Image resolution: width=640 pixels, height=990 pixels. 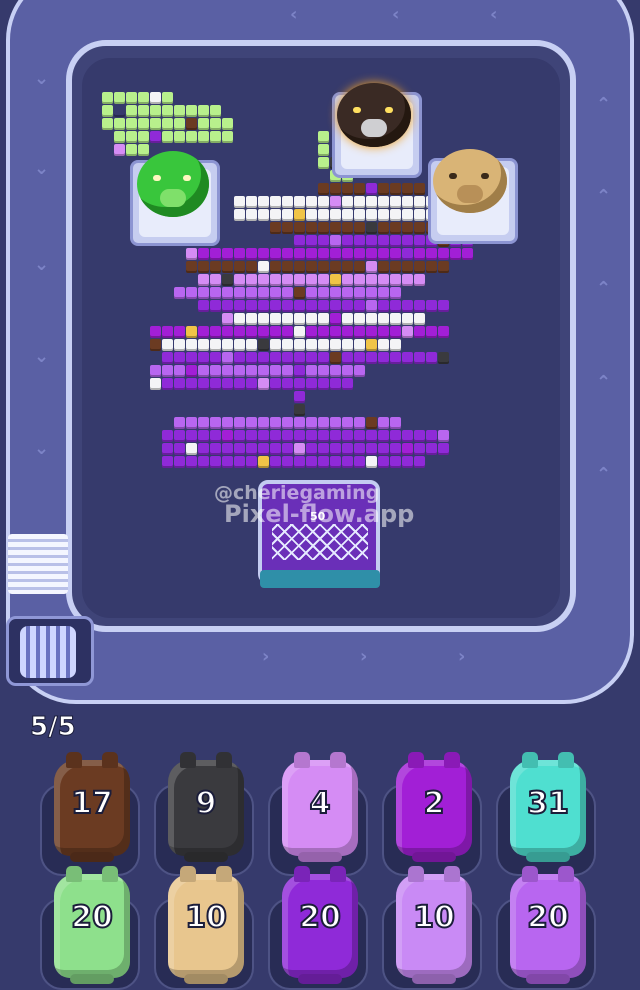 I want to click on piggy-bank-button: 17, so click(x=92, y=807).